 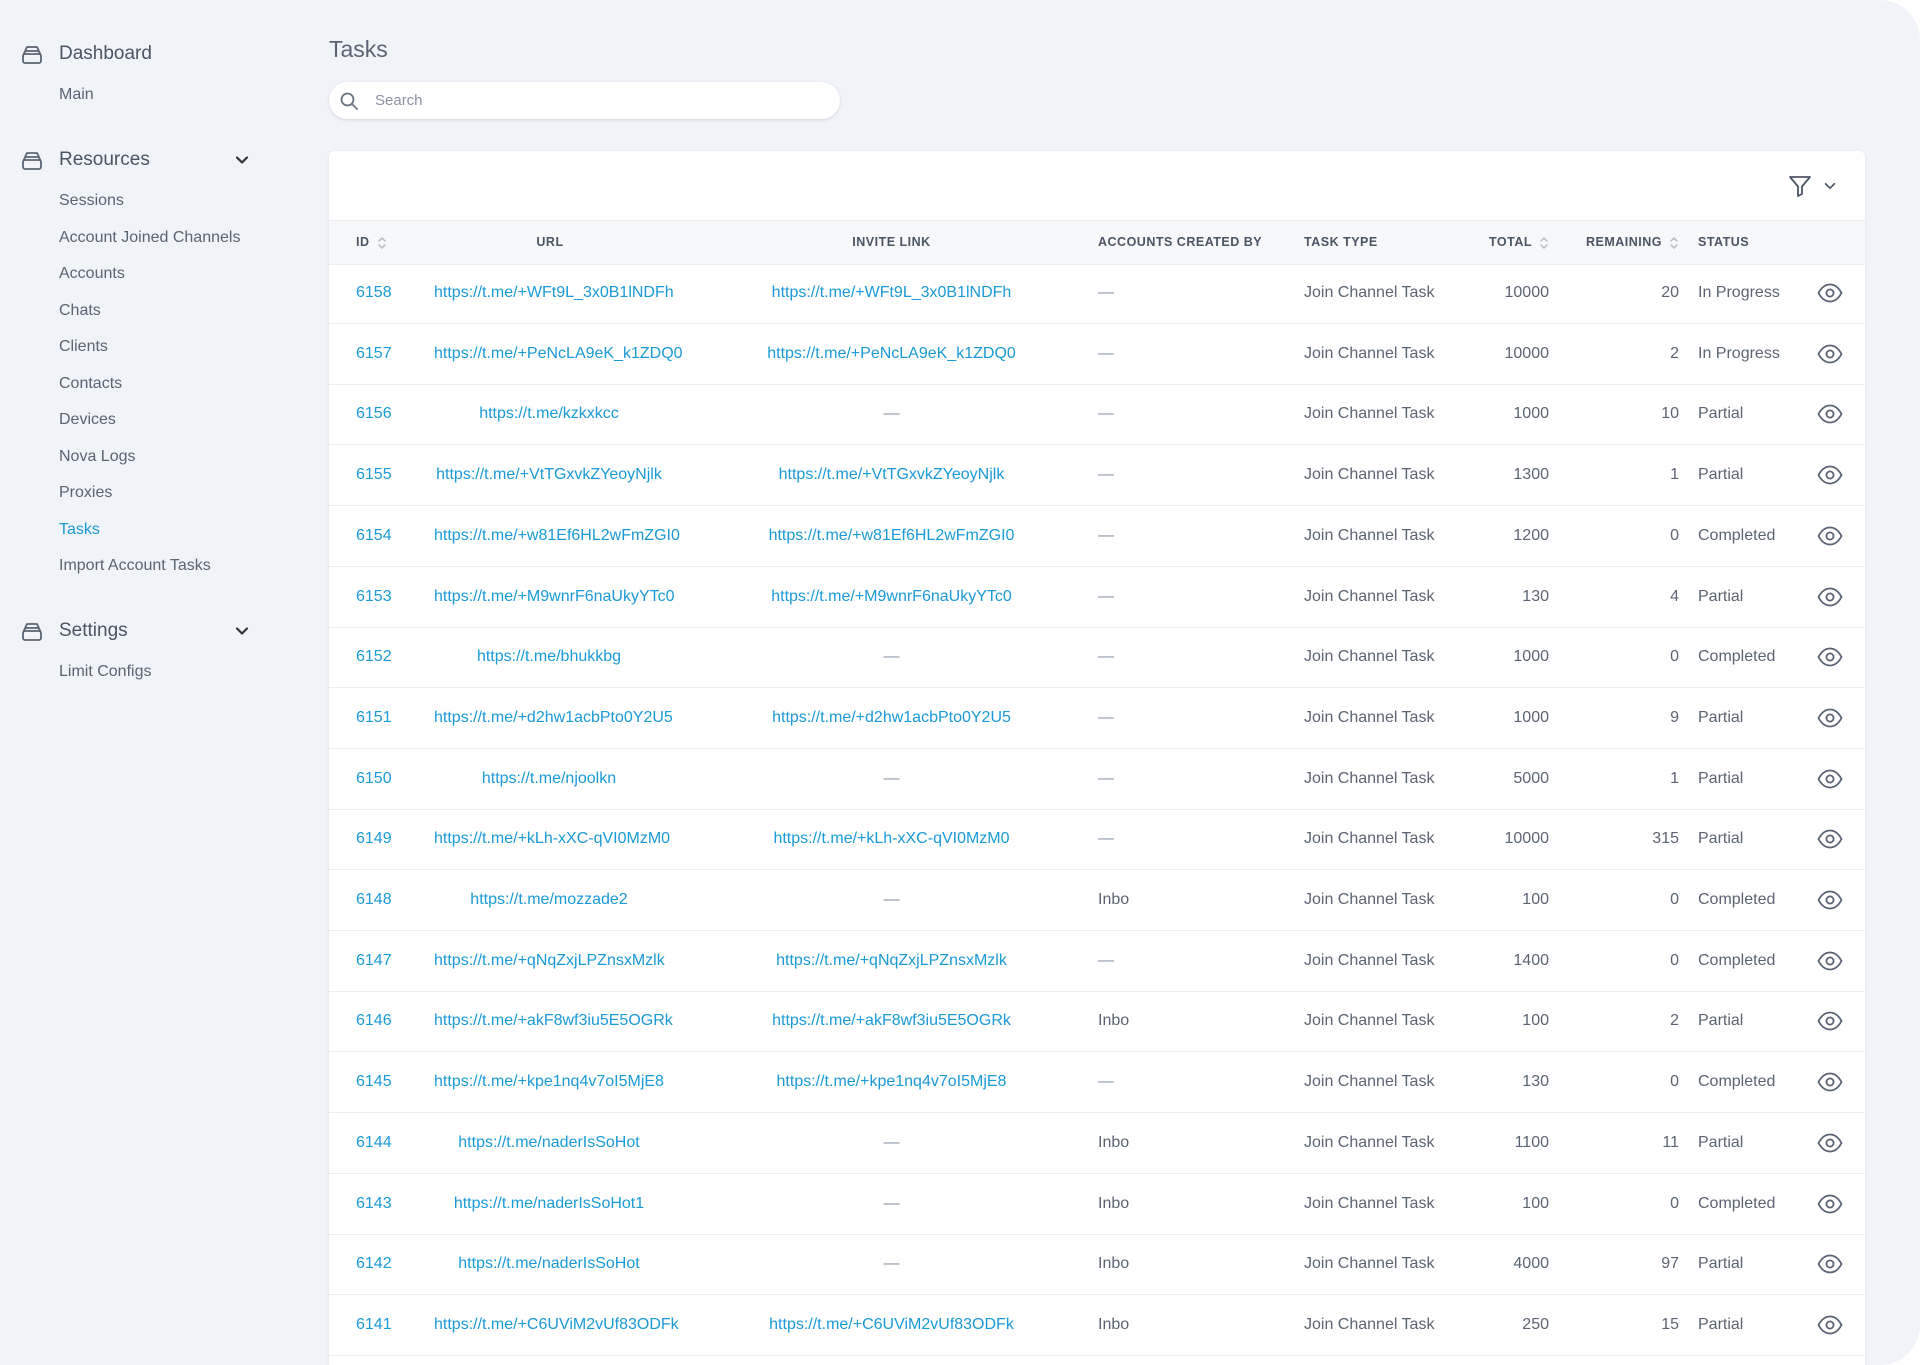 I want to click on sidebar-item-limit-configs: Limit Configs, so click(x=105, y=672).